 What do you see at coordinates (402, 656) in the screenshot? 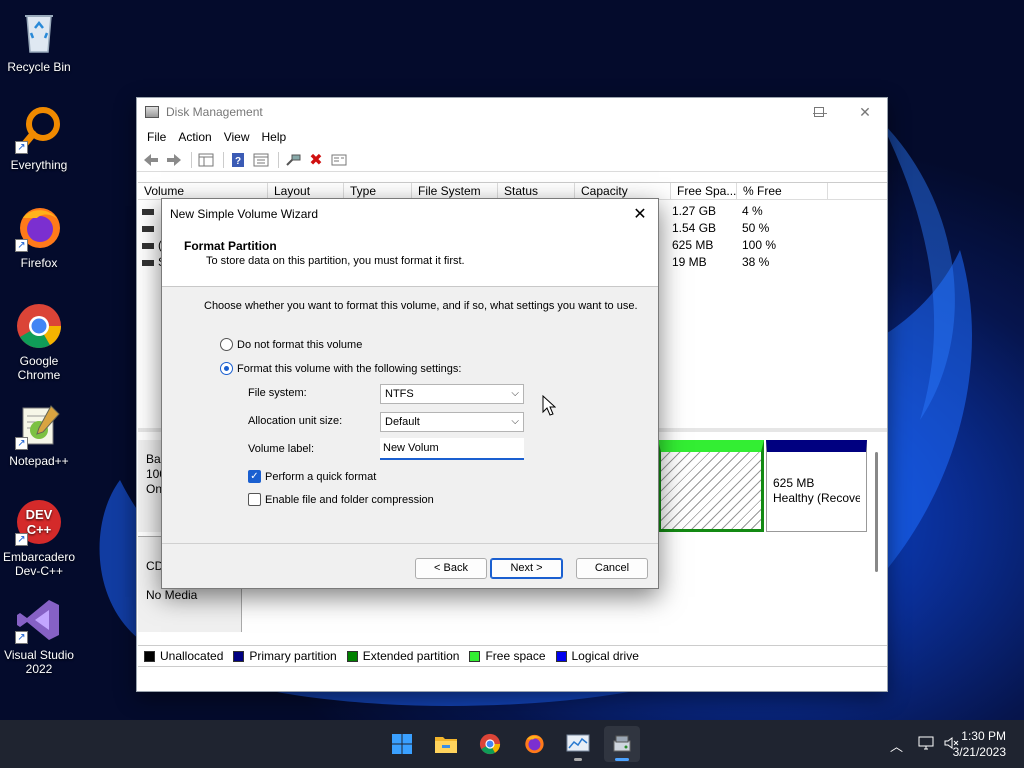
I see `legend-item: Extended partition` at bounding box center [402, 656].